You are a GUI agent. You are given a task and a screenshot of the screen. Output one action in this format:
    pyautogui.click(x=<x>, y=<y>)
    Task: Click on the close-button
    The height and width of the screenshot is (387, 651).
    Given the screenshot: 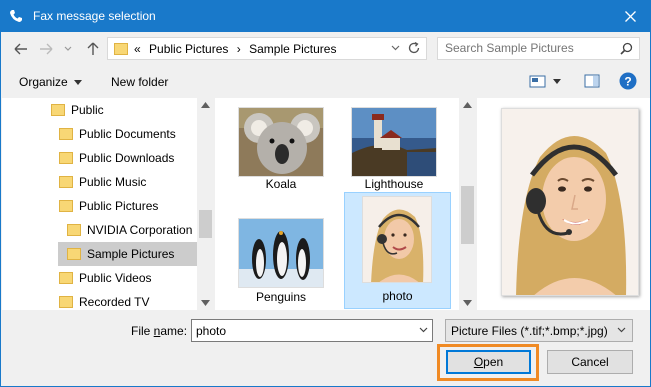 What is the action you would take?
    pyautogui.click(x=630, y=16)
    